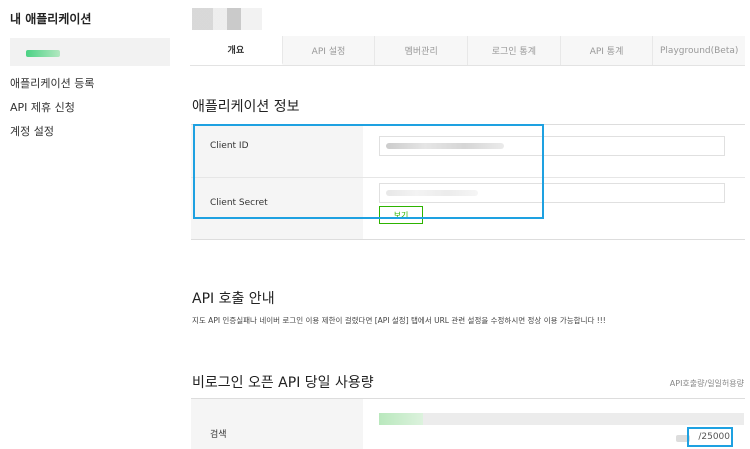 The width and height of the screenshot is (750, 449). I want to click on usage-caption: API호출량/일일허용량, so click(706, 383).